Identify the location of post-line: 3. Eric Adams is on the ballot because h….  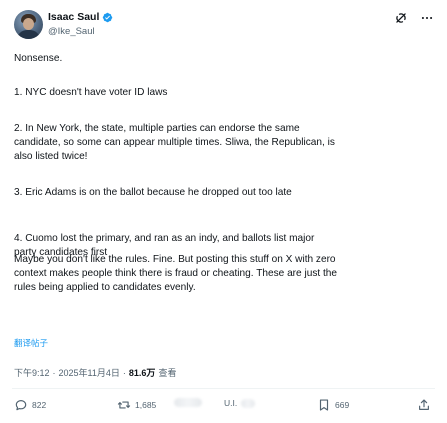
(153, 192).